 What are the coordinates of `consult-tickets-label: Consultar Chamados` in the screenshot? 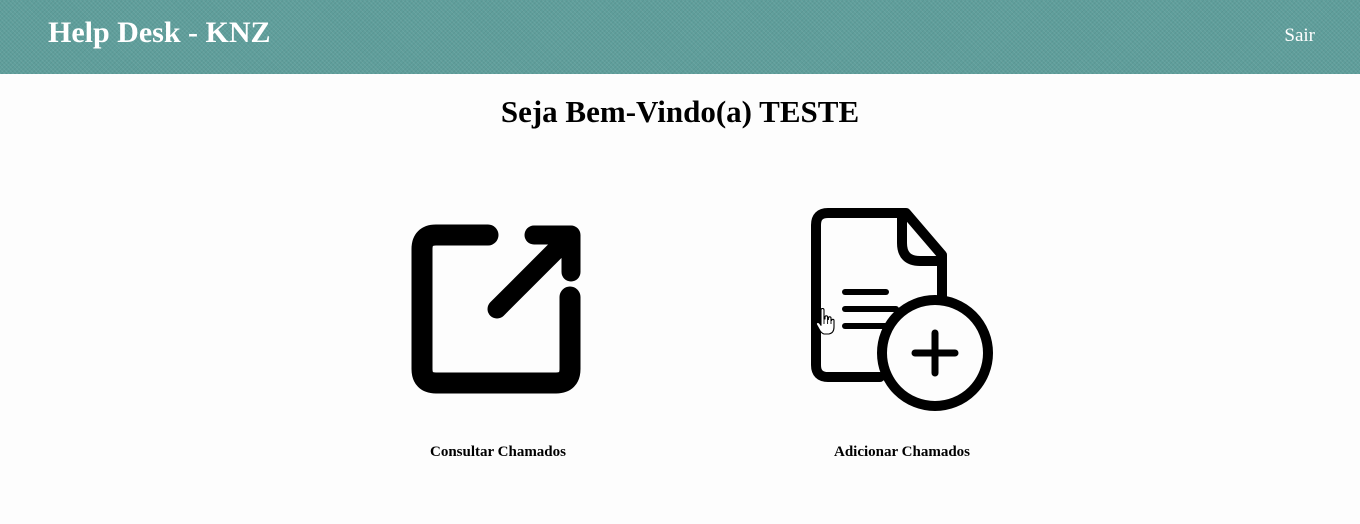 It's located at (497, 452).